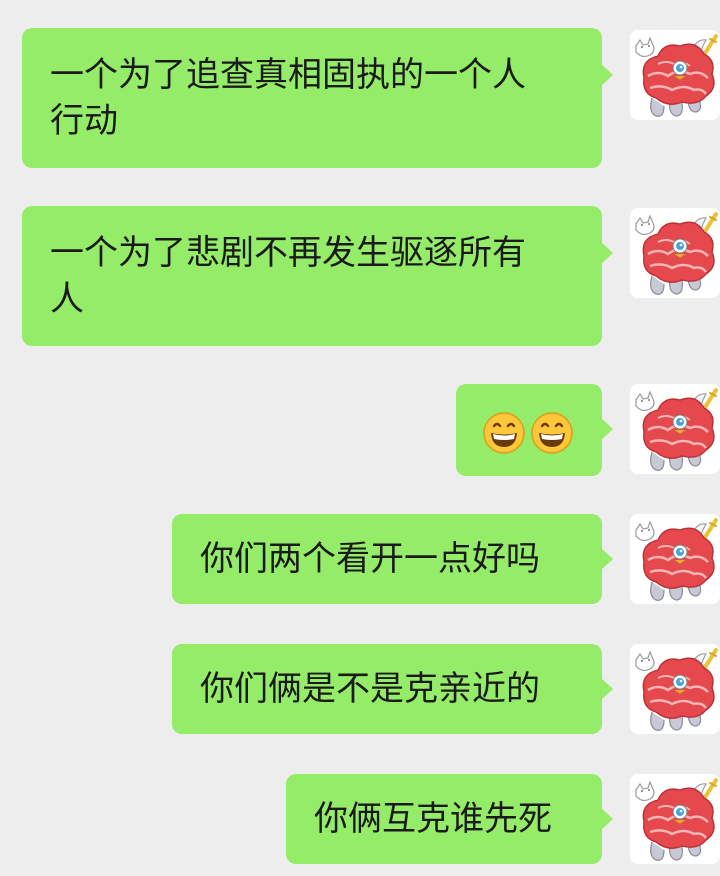 This screenshot has width=720, height=876. Describe the element at coordinates (360, 430) in the screenshot. I see `message-row` at that location.